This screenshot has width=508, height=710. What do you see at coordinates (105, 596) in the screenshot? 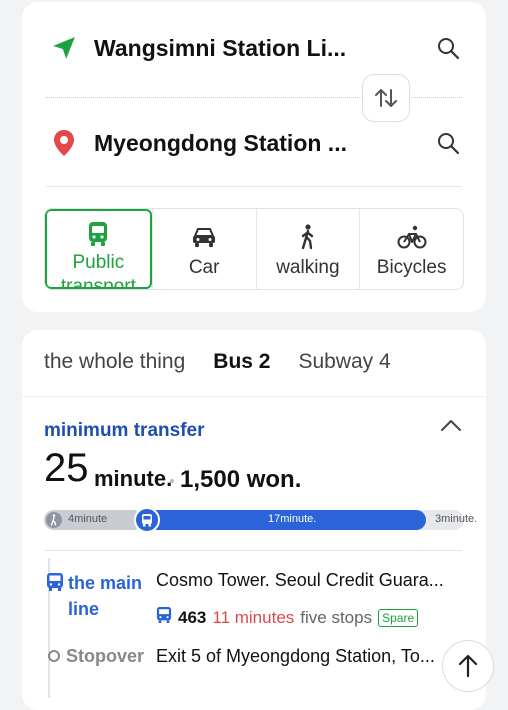
I see `step-main-line-label: the main line` at bounding box center [105, 596].